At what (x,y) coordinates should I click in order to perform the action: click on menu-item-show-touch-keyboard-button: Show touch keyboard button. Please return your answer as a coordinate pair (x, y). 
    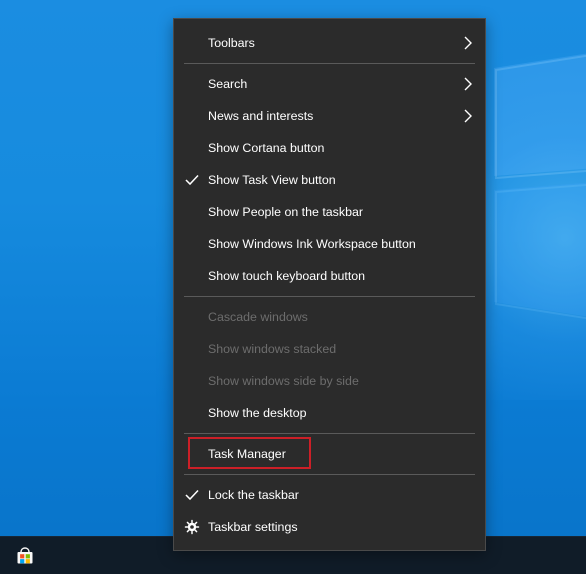
    Looking at the image, I should click on (329, 276).